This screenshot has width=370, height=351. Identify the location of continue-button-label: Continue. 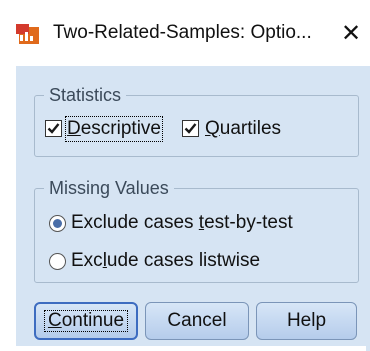
(86, 321).